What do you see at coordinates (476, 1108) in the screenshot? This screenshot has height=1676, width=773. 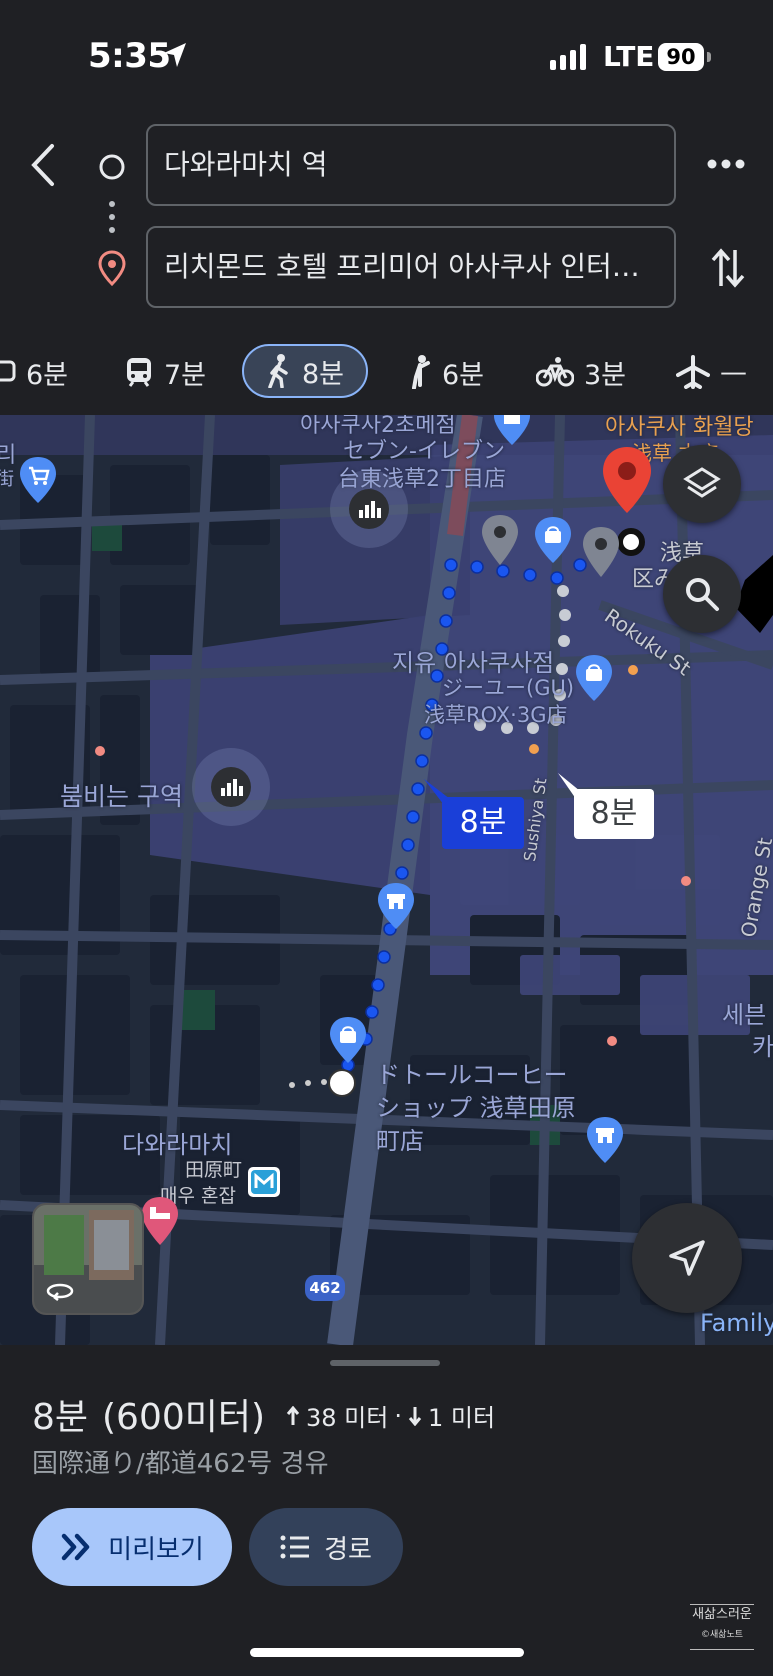 I see `map-label: ショップ 浅草田原` at bounding box center [476, 1108].